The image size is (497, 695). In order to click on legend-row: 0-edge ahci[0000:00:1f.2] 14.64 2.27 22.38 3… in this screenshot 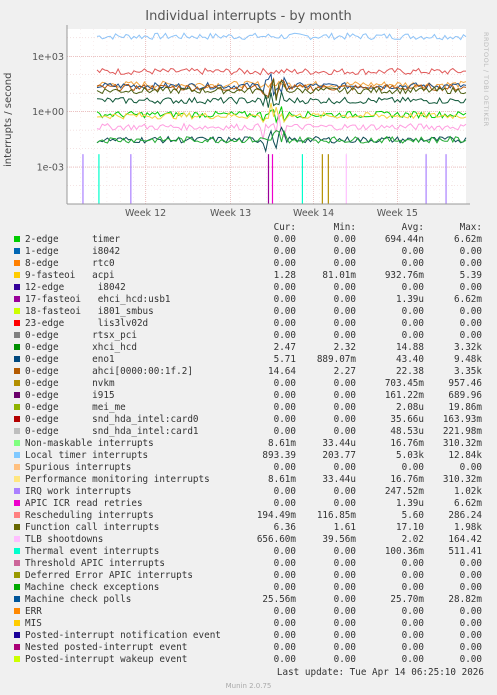, I will do `click(250, 372)`.